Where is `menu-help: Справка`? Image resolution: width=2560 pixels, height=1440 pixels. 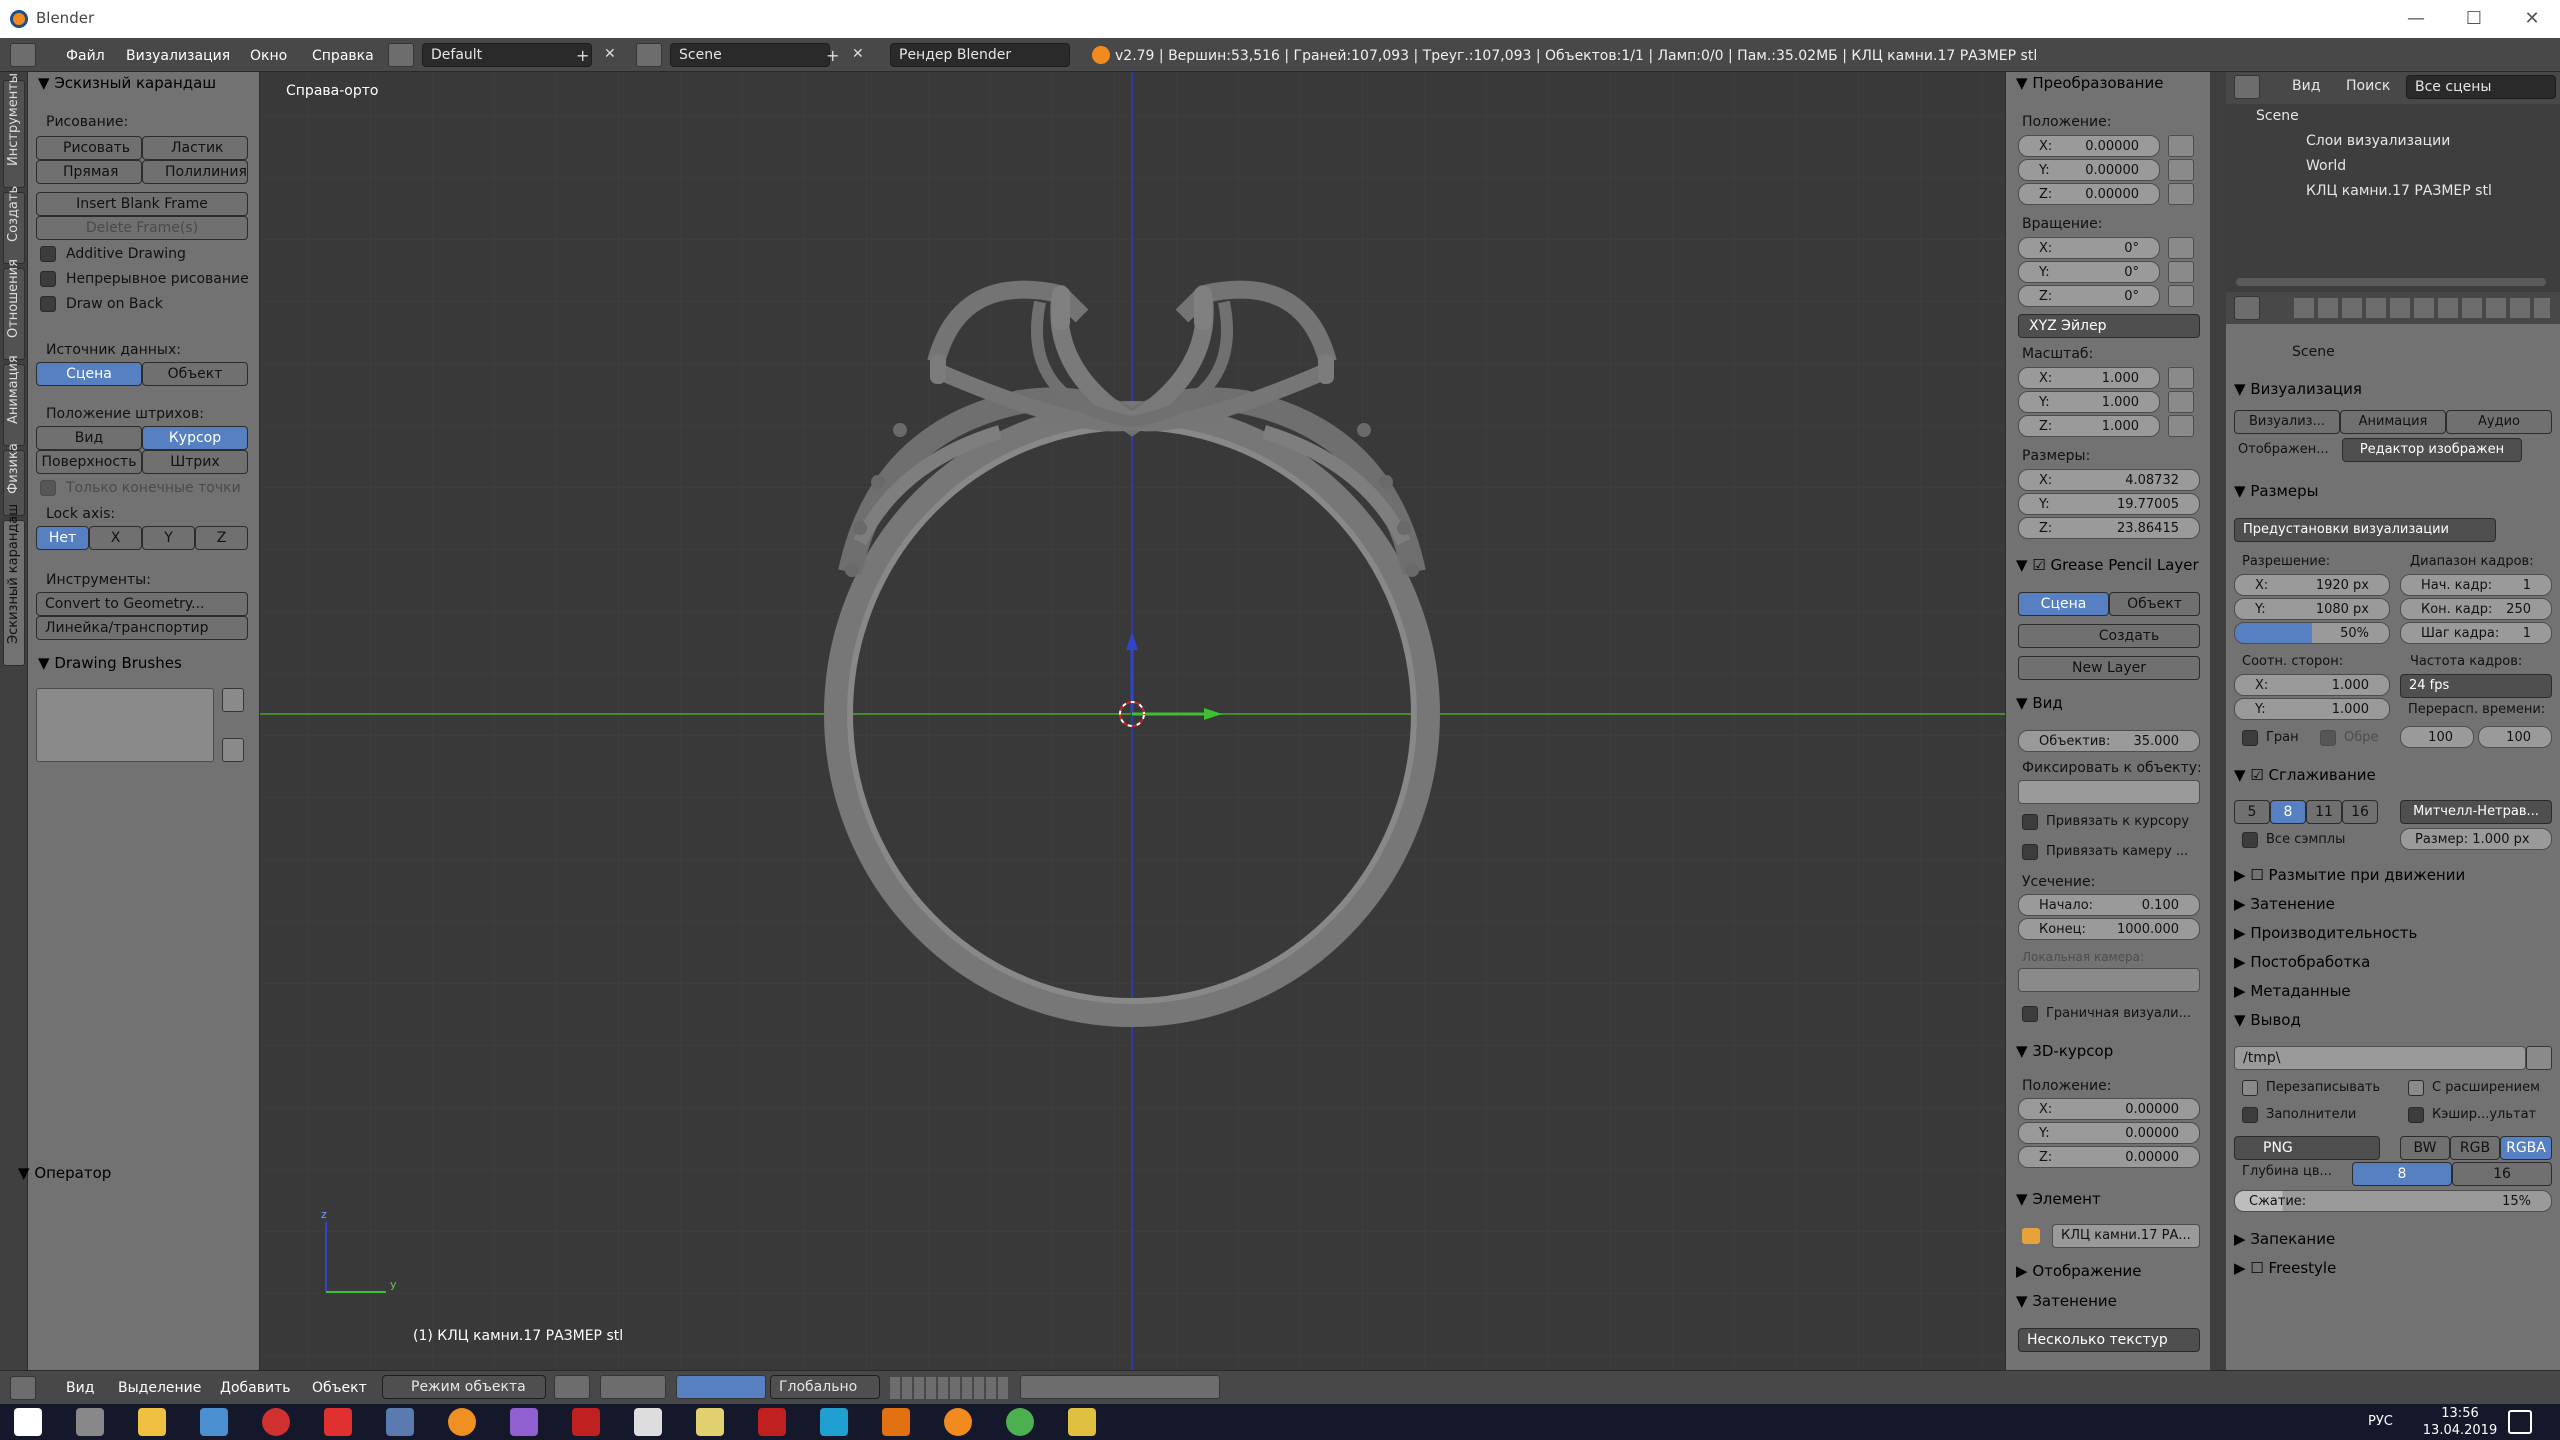
menu-help: Справка is located at coordinates (343, 56).